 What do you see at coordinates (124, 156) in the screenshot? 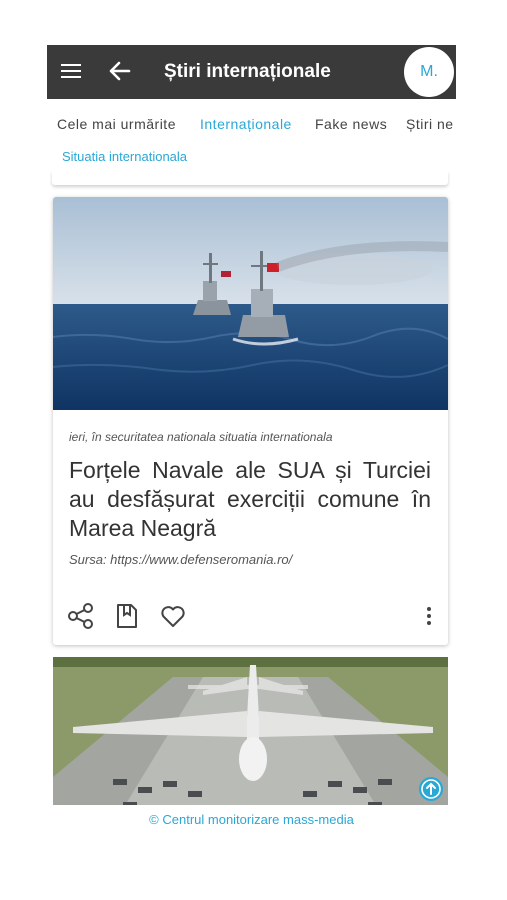
I see `subtab-situatia-internationala: Situatia internationala` at bounding box center [124, 156].